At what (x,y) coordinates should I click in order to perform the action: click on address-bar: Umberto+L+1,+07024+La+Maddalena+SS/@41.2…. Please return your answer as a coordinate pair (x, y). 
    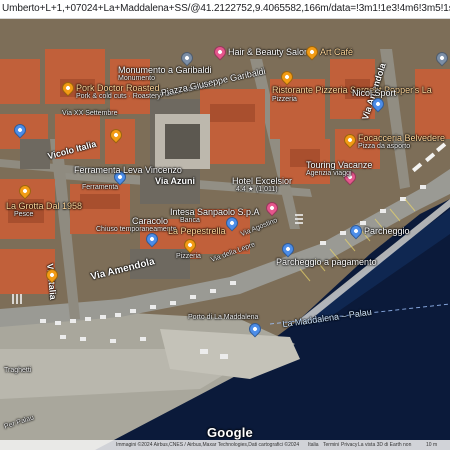
    Looking at the image, I should click on (225, 9).